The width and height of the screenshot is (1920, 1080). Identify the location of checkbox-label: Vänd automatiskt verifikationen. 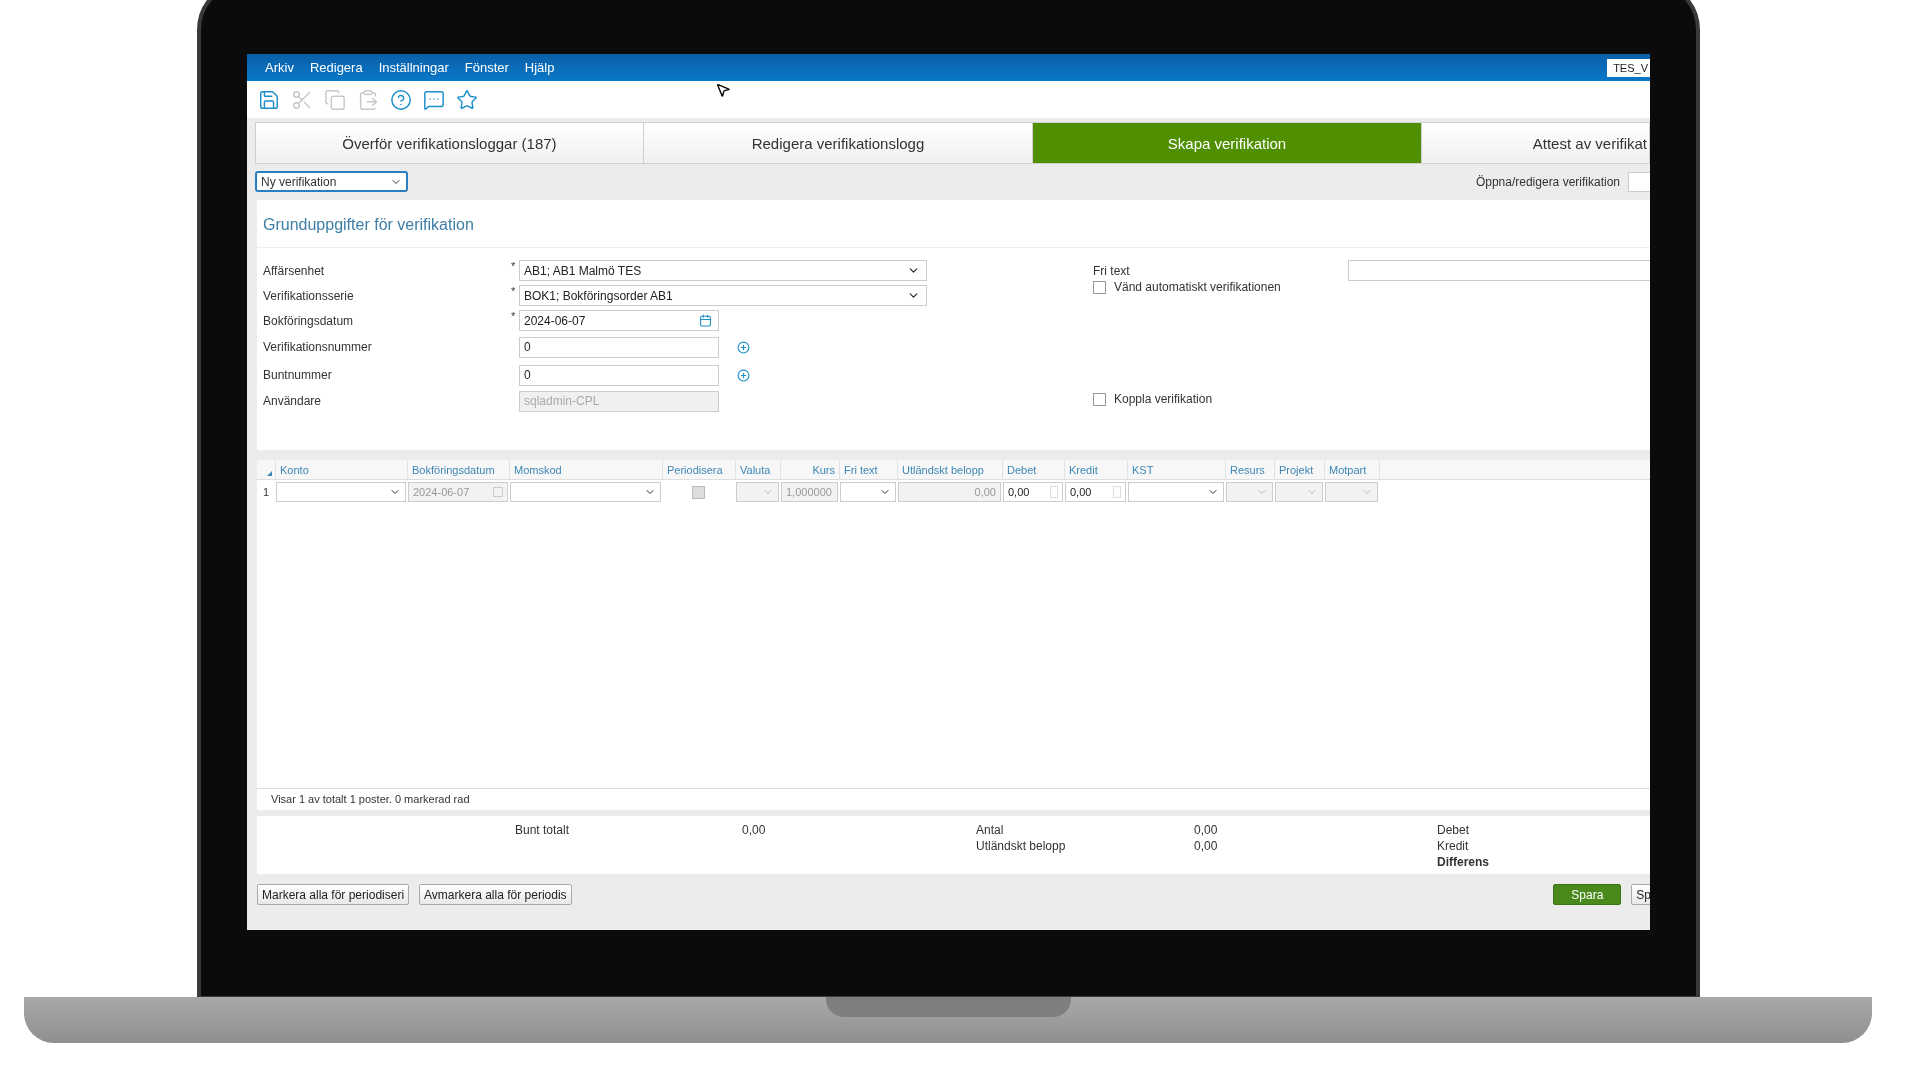
(1197, 287).